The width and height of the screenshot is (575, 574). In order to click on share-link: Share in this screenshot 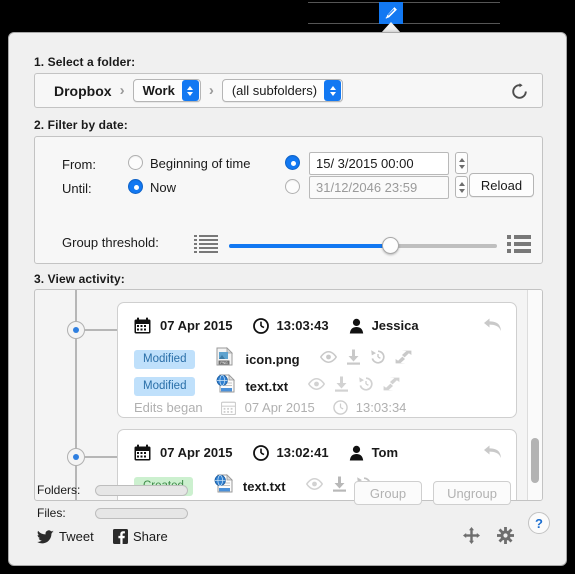, I will do `click(140, 536)`.